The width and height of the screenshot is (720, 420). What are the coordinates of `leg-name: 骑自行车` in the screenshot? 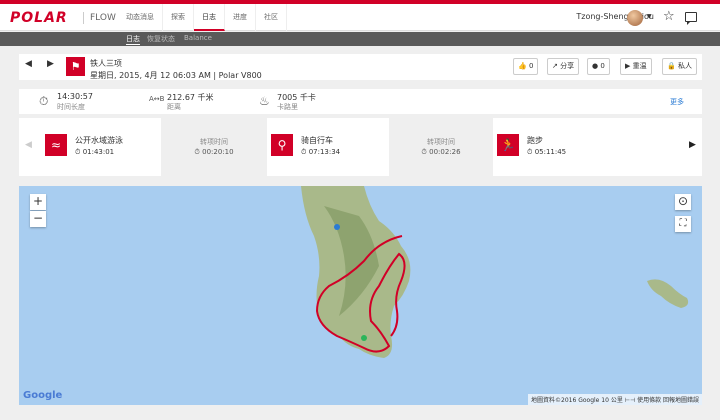 It's located at (317, 140).